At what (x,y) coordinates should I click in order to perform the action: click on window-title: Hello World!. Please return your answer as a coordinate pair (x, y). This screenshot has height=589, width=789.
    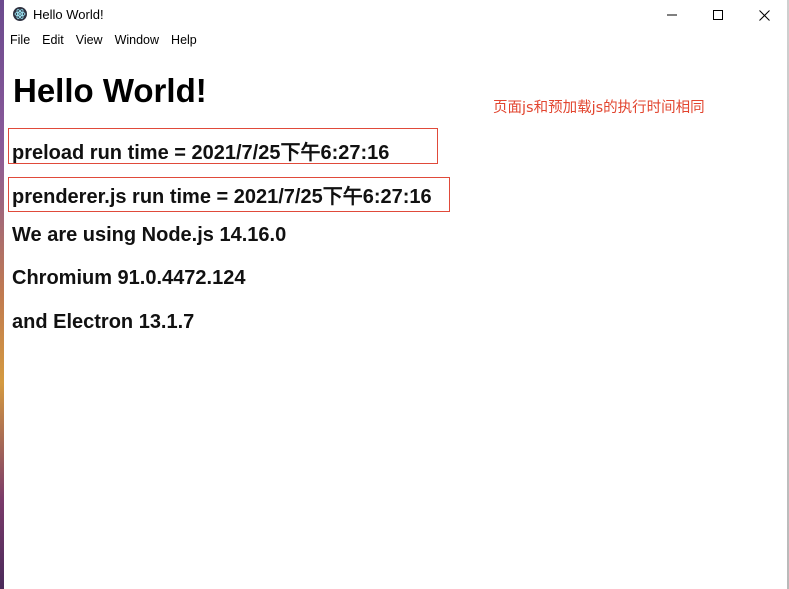
    Looking at the image, I should click on (68, 14).